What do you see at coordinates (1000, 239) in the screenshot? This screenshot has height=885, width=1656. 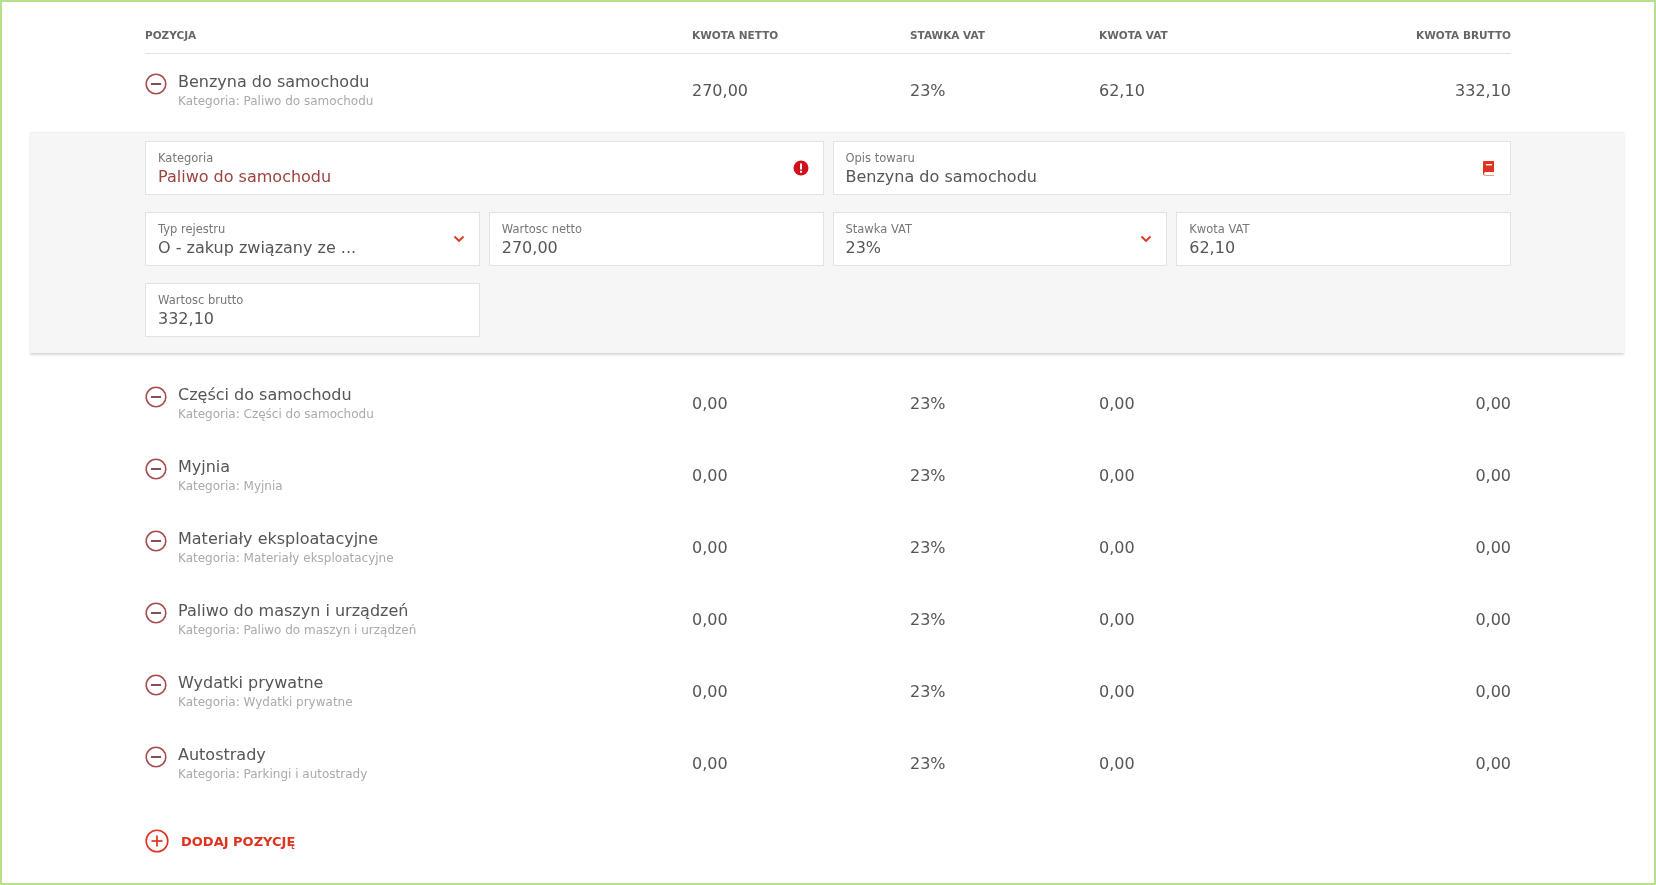 I see `dropdown-field: Stawka VAT 23%` at bounding box center [1000, 239].